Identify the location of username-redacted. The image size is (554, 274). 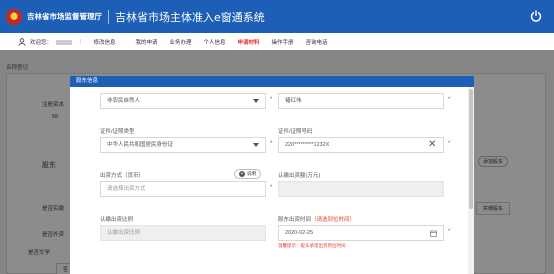
(64, 42).